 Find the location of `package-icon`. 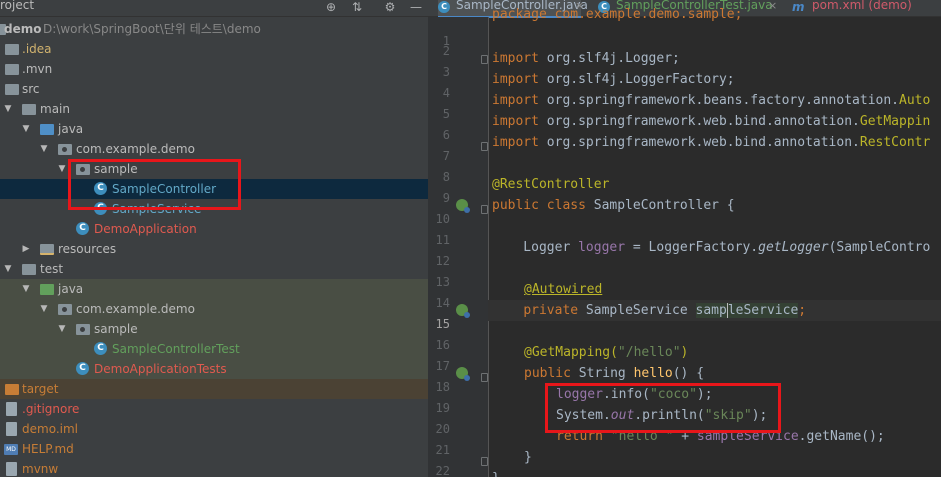

package-icon is located at coordinates (65, 149).